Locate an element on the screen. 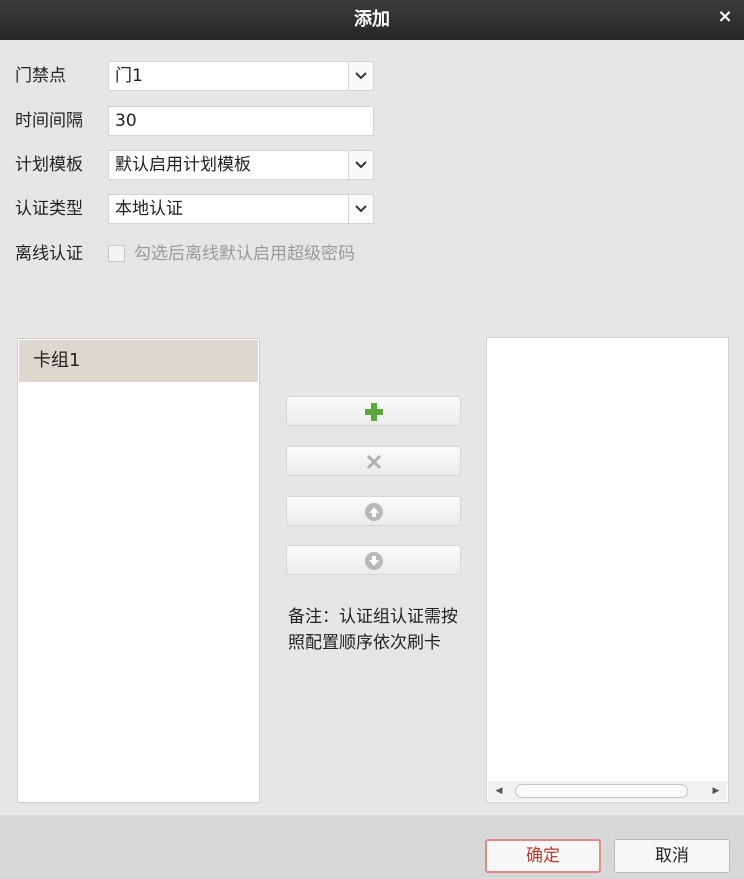  offline-checkbox is located at coordinates (116, 253).